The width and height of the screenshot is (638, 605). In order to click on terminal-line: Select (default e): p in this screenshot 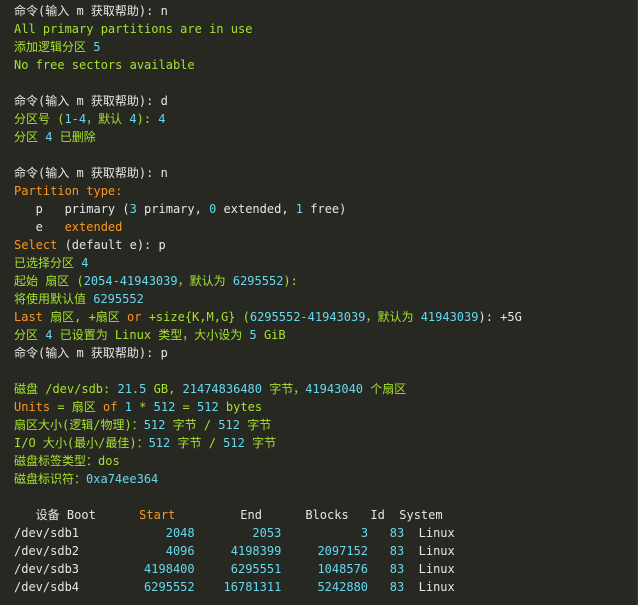, I will do `click(325, 245)`.